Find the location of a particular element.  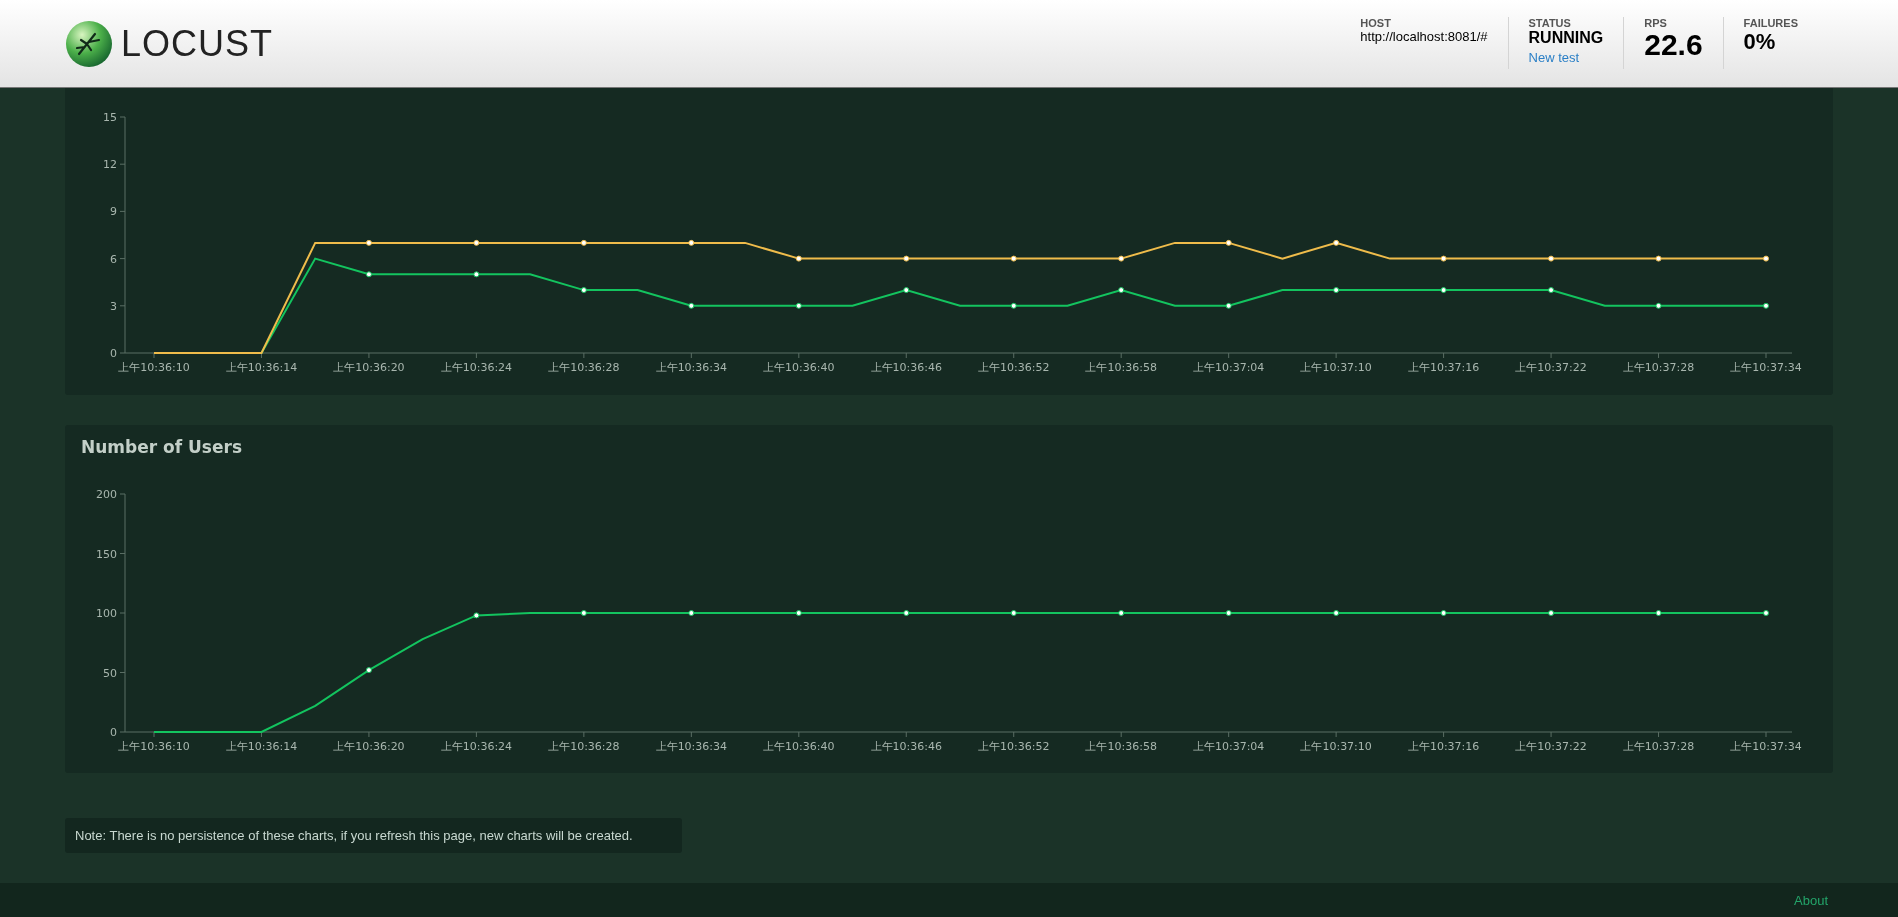

stat-label: FAILURES is located at coordinates (1770, 23).